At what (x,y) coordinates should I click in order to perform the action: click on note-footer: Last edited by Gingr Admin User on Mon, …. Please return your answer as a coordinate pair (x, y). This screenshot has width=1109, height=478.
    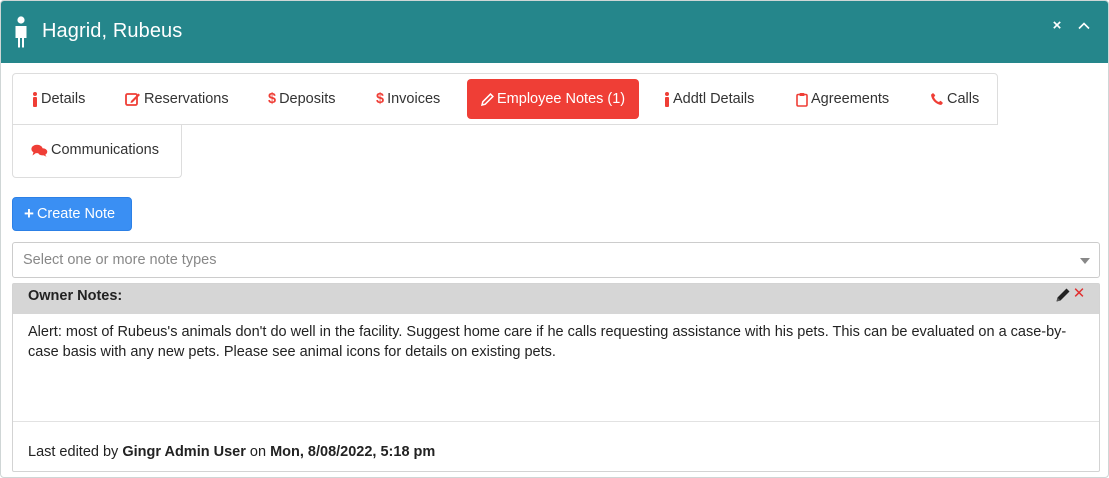
    Looking at the image, I should click on (231, 452).